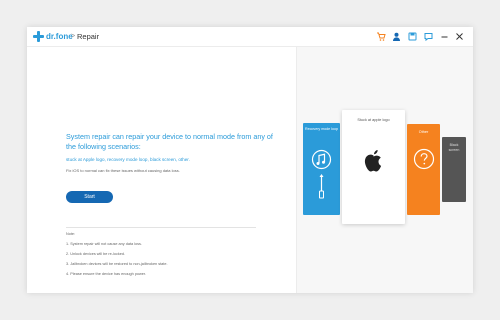  What do you see at coordinates (454, 169) in the screenshot?
I see `black-screen-card: Black screen` at bounding box center [454, 169].